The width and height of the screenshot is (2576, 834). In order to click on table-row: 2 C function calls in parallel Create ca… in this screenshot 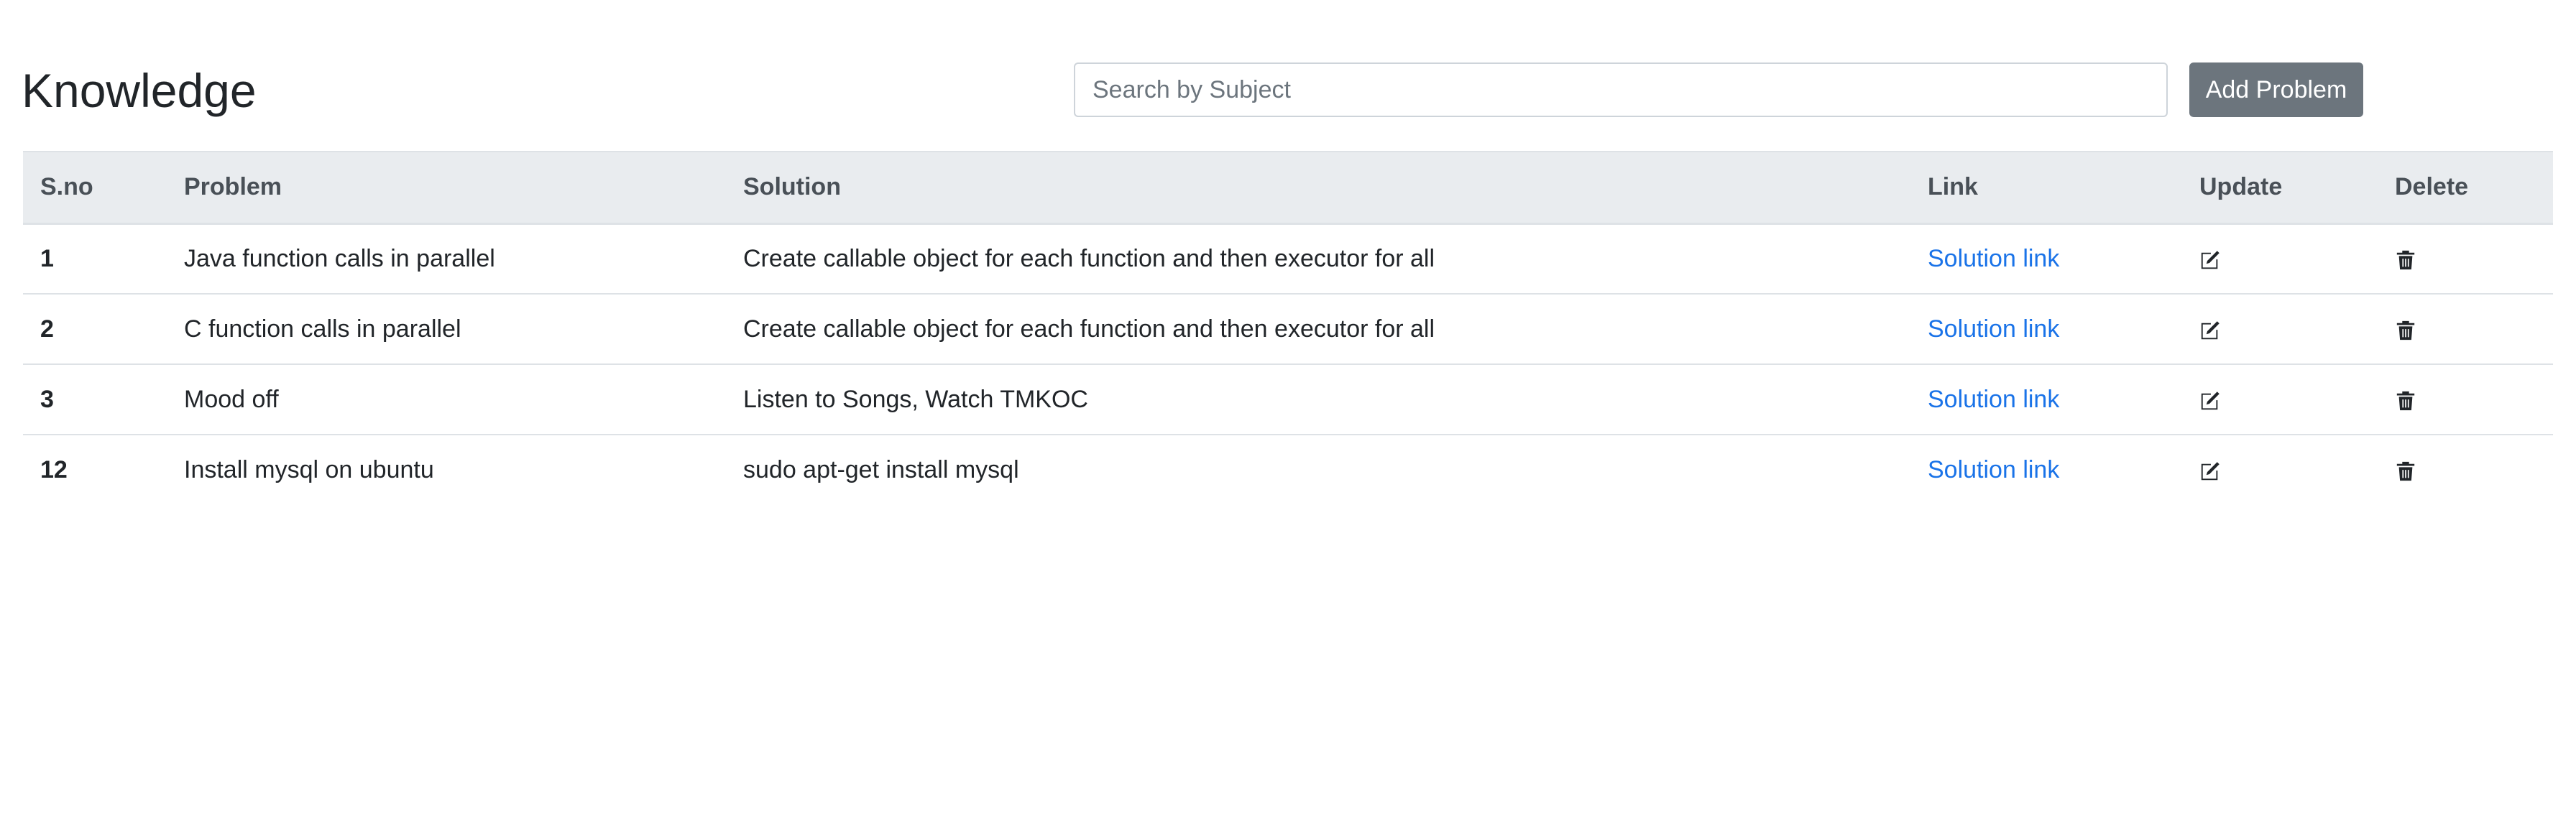, I will do `click(1288, 329)`.